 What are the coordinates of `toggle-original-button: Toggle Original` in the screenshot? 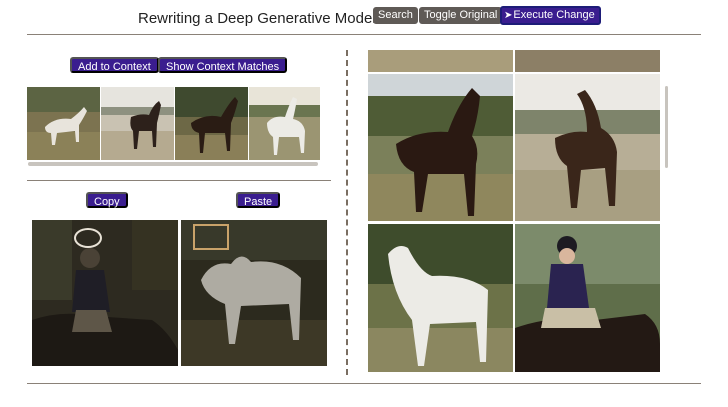 It's located at (461, 15).